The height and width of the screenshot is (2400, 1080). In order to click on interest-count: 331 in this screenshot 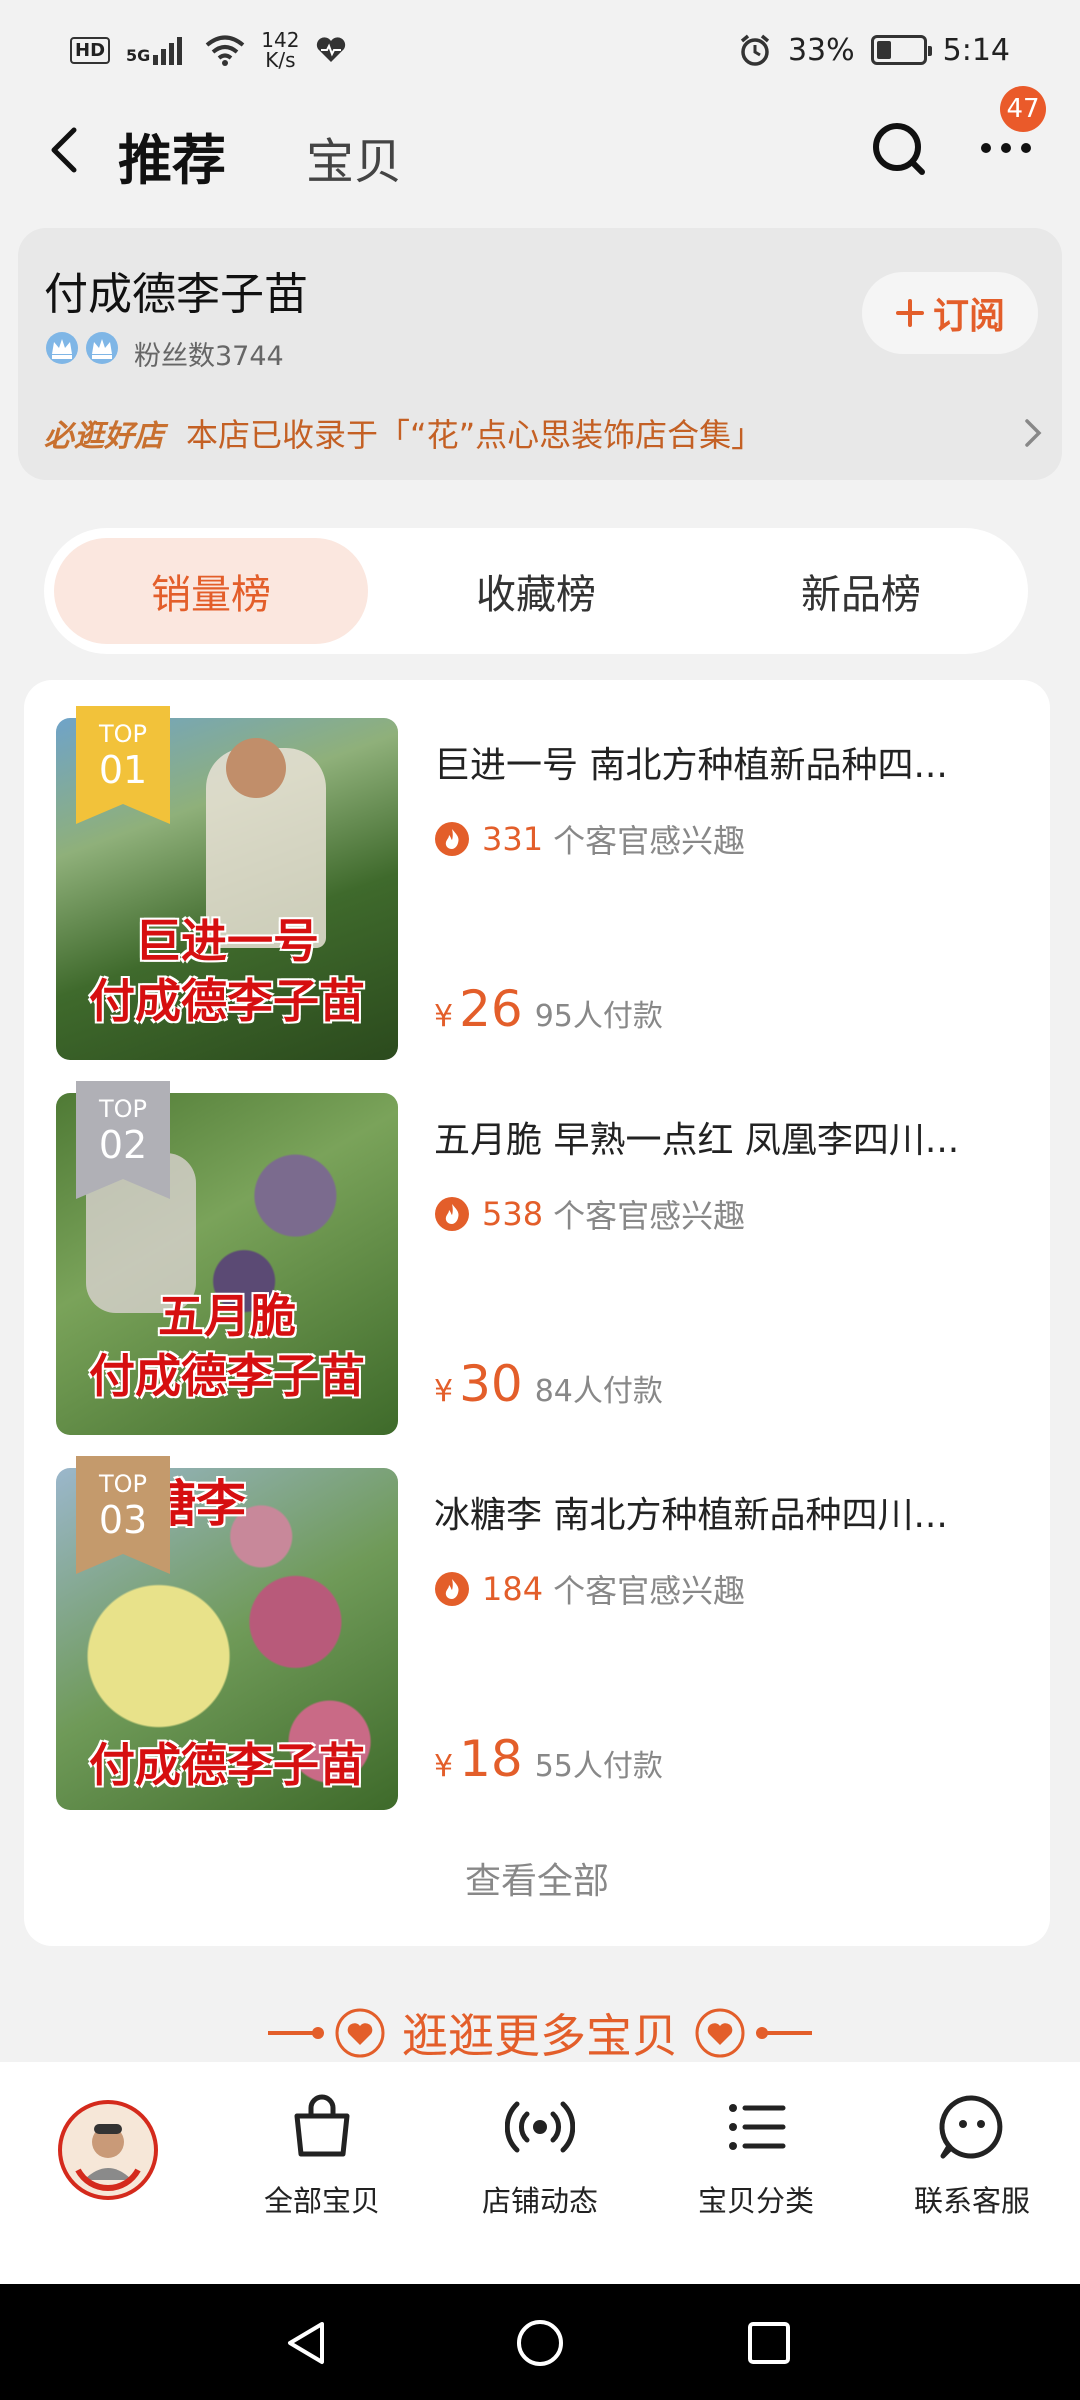, I will do `click(513, 839)`.